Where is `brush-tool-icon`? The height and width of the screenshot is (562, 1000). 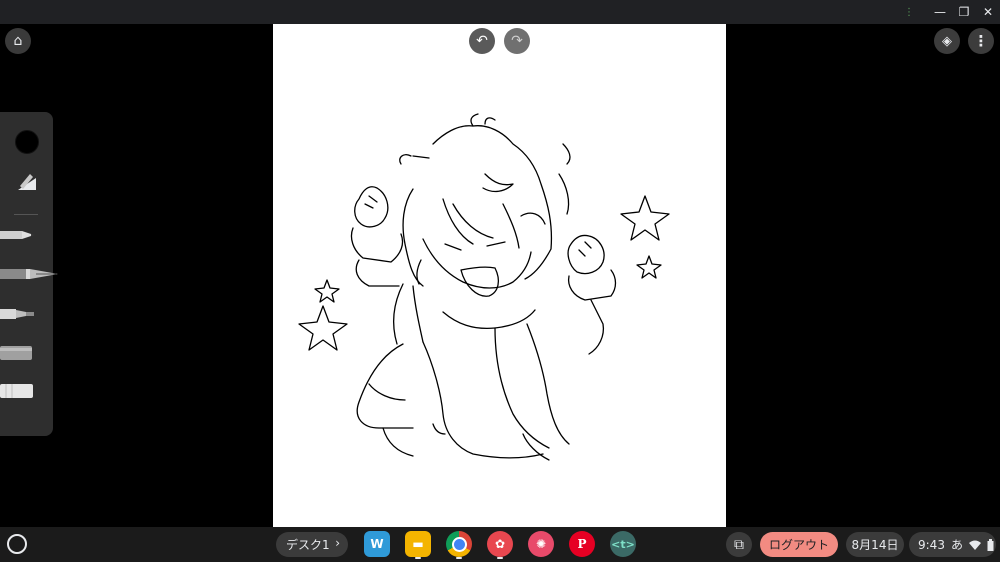
brush-tool-icon is located at coordinates (18, 353).